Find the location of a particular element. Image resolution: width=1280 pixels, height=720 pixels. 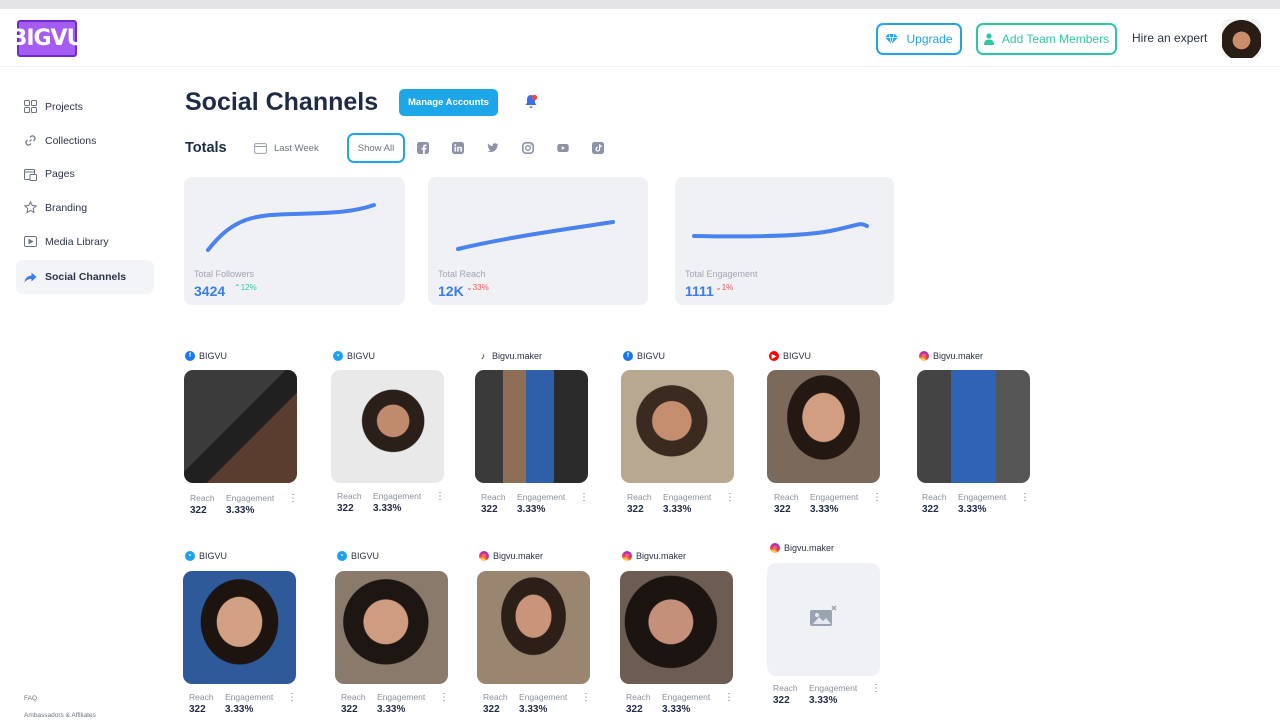

add-team-label: Add Team Members is located at coordinates (1055, 39).